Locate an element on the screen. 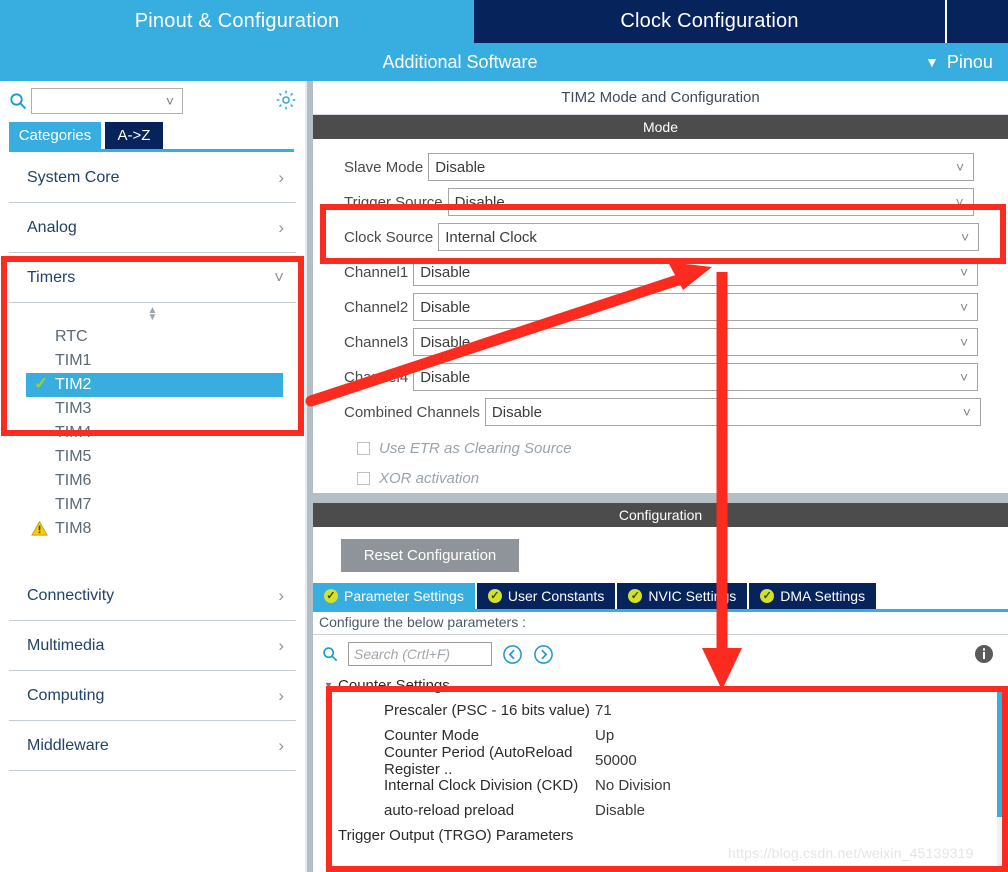  checkbox-use-etr-clearing-source: Use ETR as Clearing Source is located at coordinates (660, 448).